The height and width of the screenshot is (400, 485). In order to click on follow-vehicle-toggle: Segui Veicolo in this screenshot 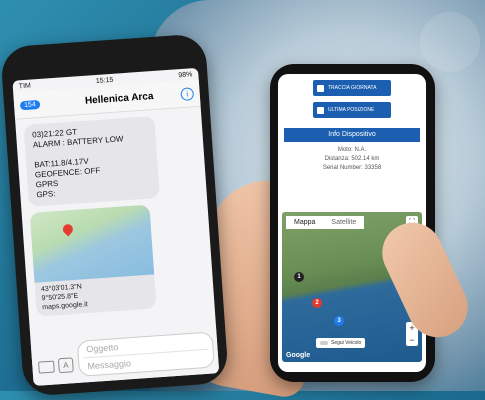, I will do `click(341, 343)`.